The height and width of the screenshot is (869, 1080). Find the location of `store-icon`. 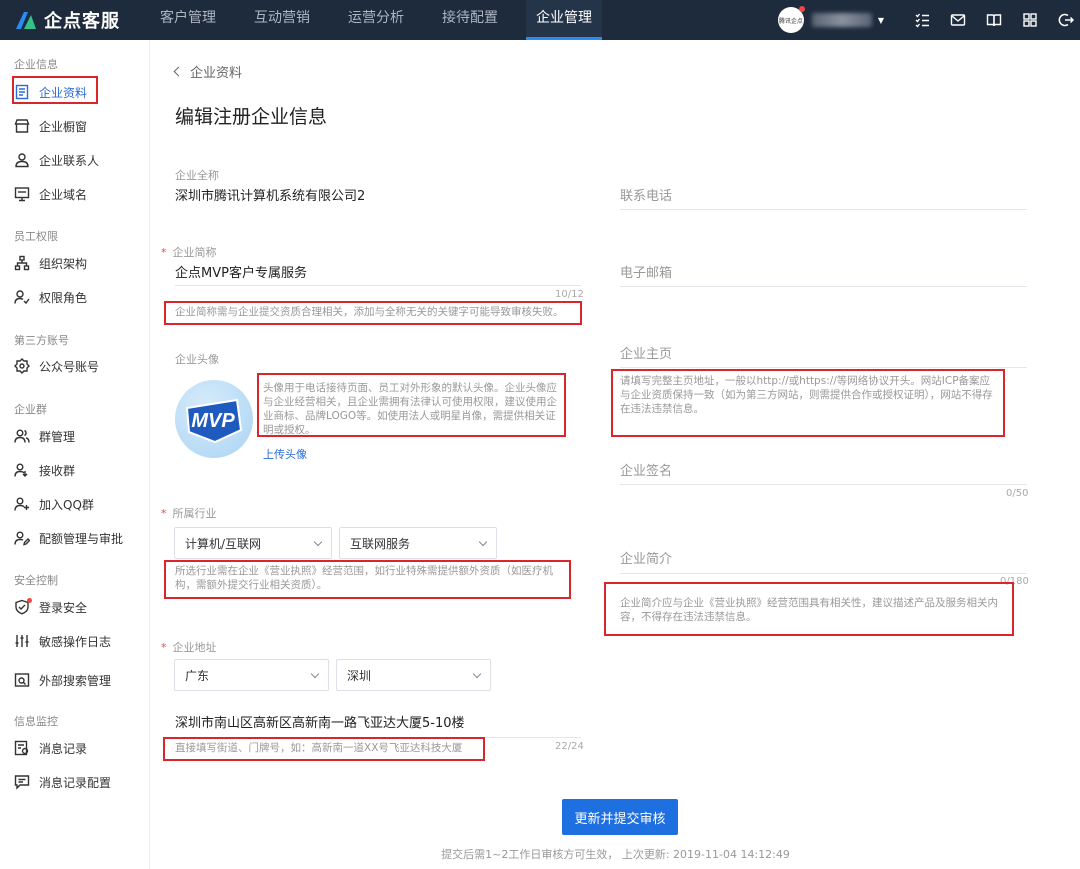

store-icon is located at coordinates (22, 126).